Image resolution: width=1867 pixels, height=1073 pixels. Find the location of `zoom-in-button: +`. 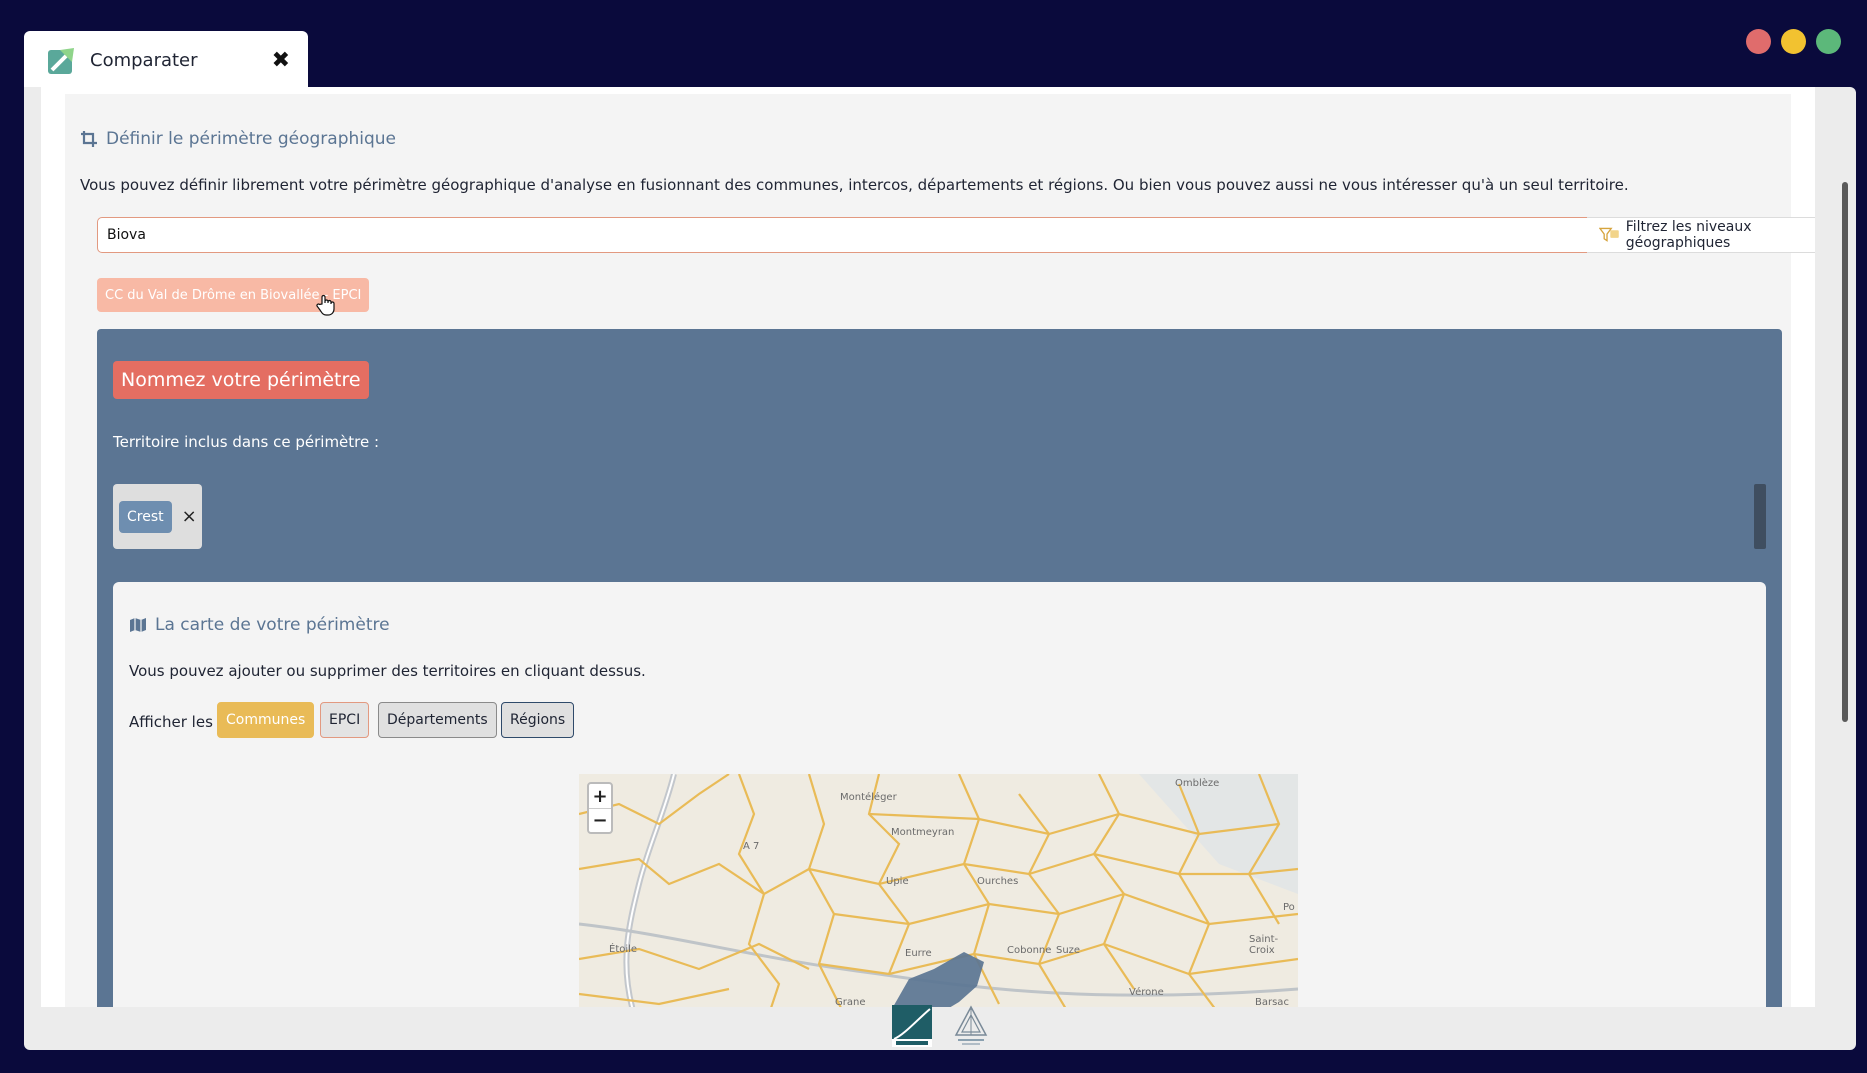

zoom-in-button: + is located at coordinates (600, 796).